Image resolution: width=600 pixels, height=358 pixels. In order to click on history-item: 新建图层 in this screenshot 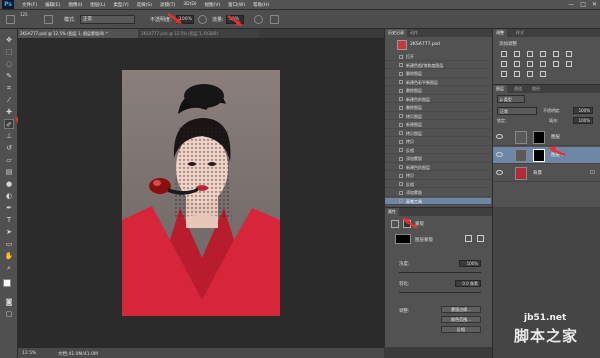, I will do `click(438, 125)`.